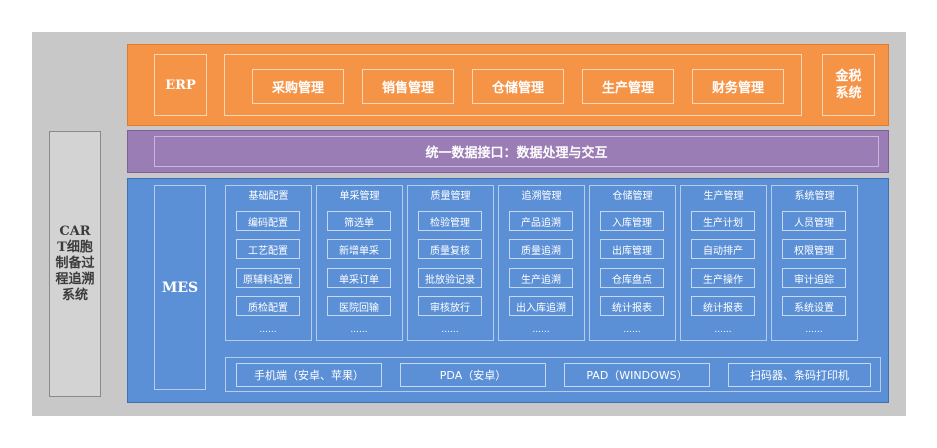 The image size is (937, 448). What do you see at coordinates (723, 278) in the screenshot?
I see `mes-module-item: 生产操作` at bounding box center [723, 278].